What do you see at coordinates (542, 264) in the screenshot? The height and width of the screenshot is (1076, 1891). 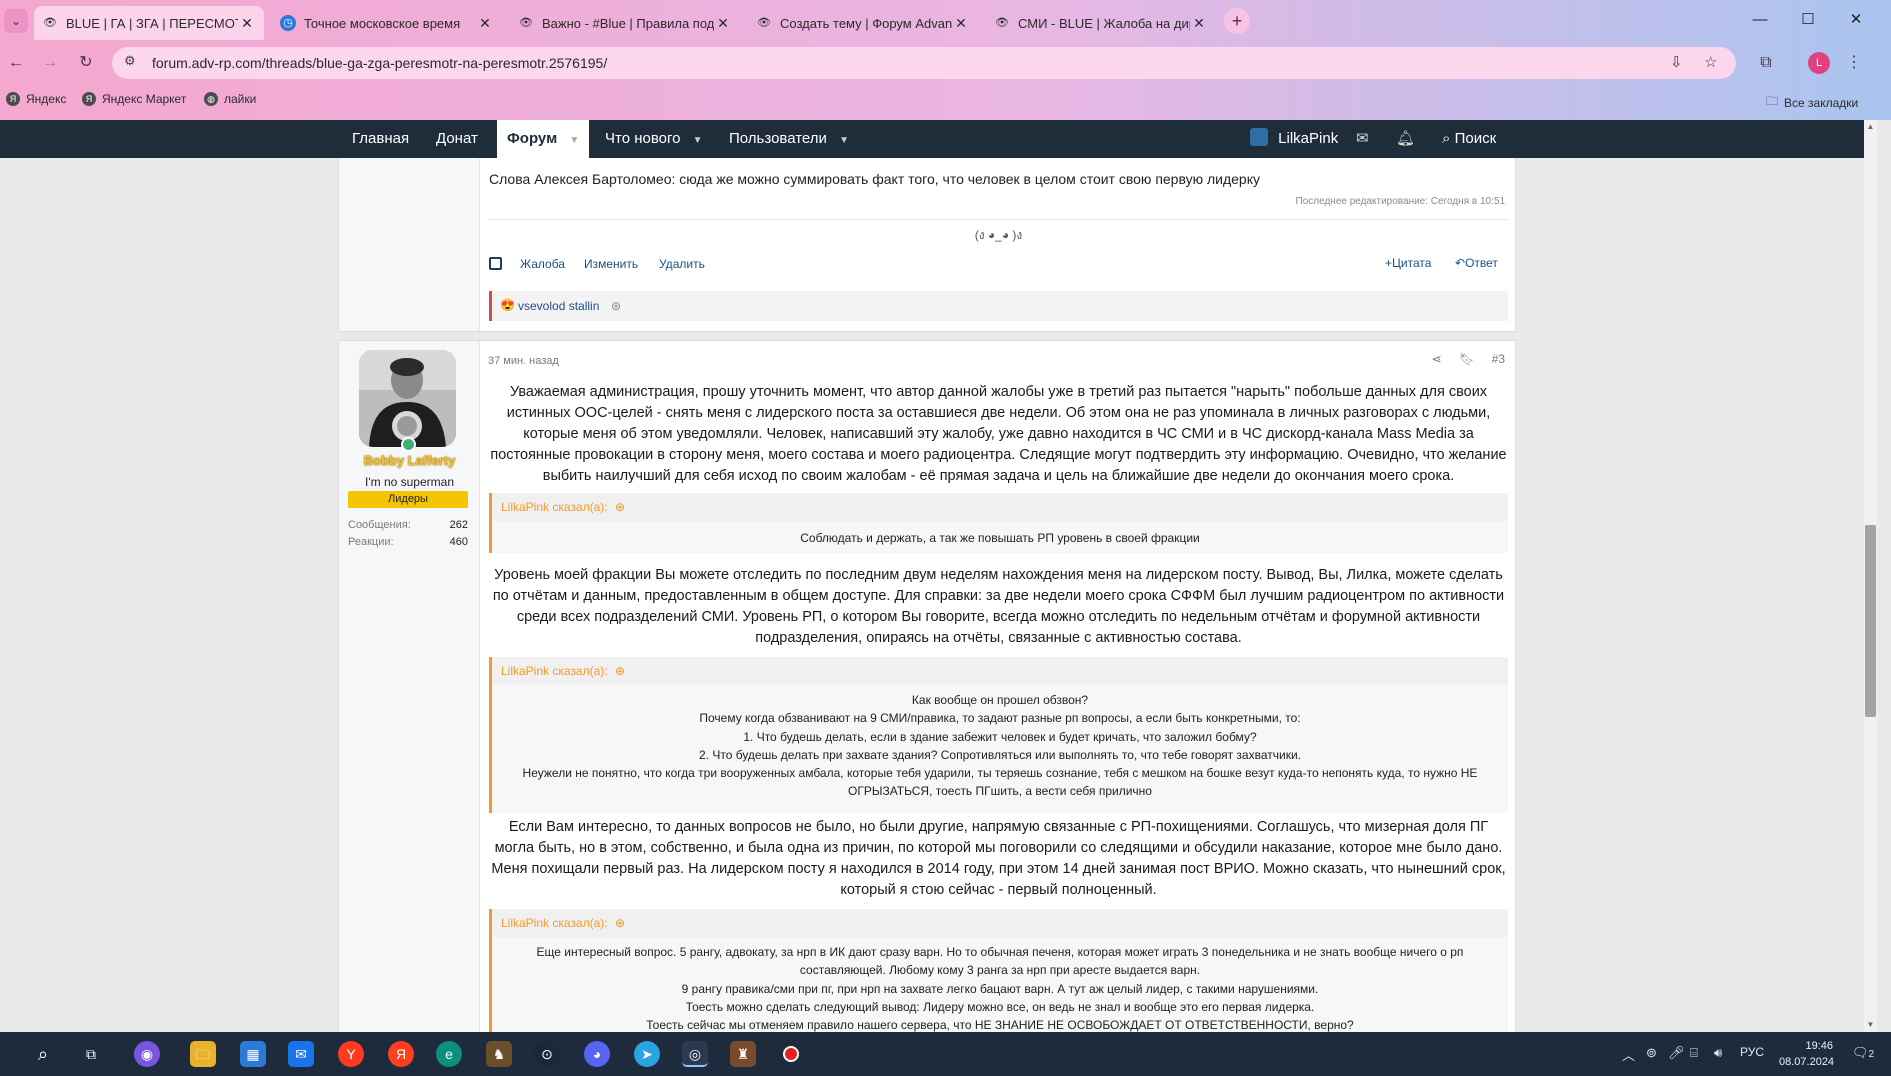 I see `report-link: Жалоба` at bounding box center [542, 264].